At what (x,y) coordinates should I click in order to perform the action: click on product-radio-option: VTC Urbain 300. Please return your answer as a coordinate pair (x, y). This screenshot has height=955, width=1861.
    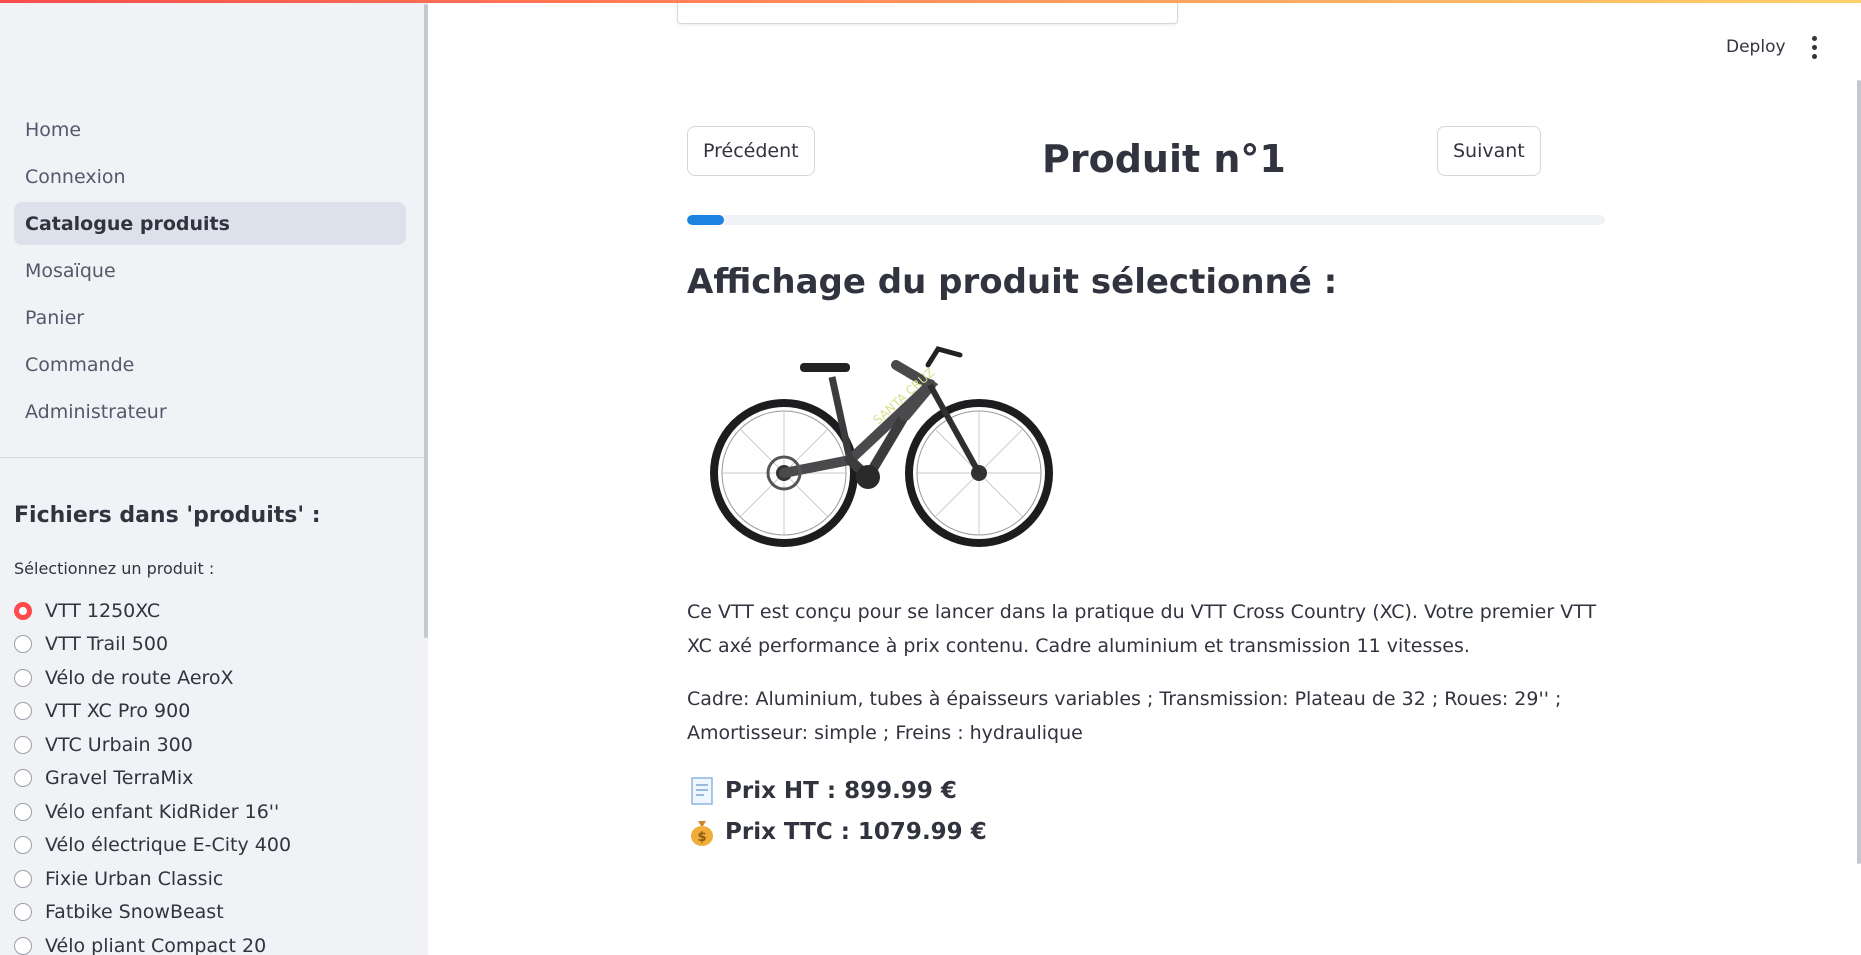
    Looking at the image, I should click on (152, 745).